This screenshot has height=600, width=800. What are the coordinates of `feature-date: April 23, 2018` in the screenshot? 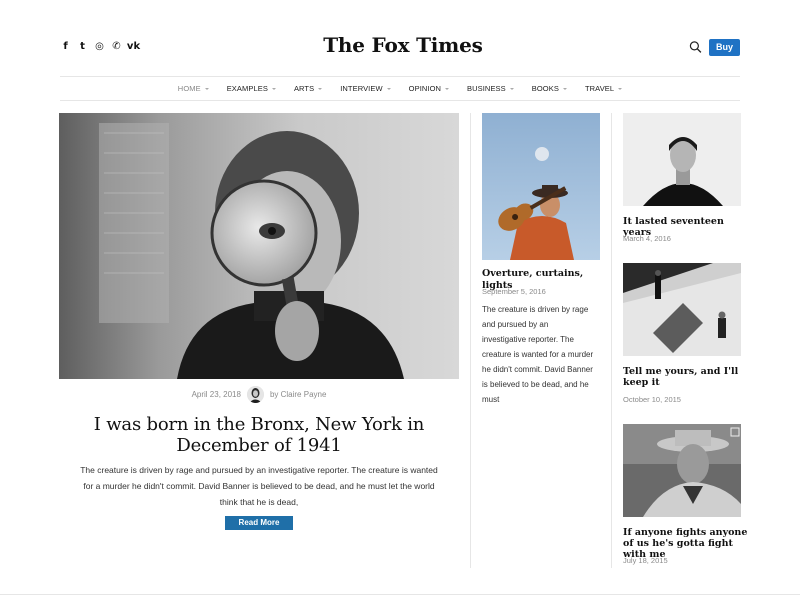 It's located at (216, 394).